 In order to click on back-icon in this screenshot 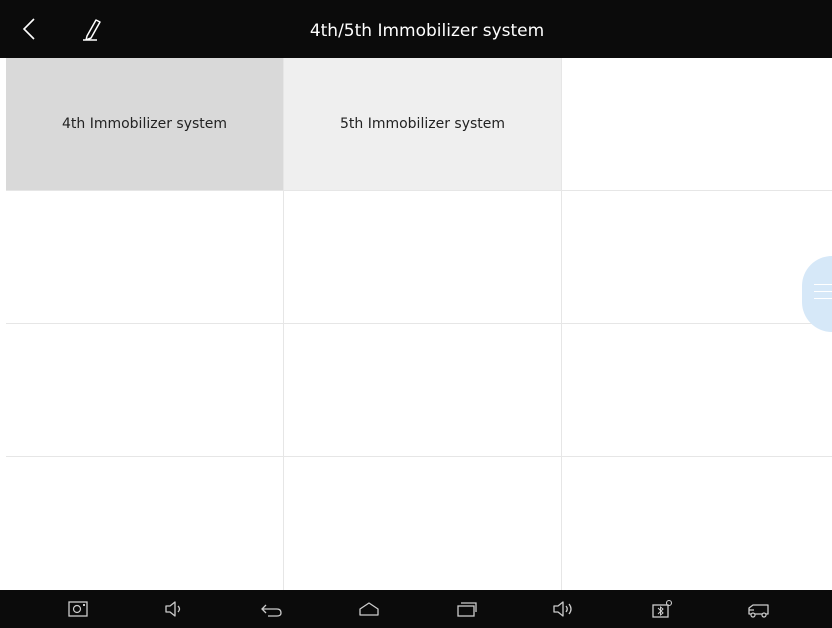, I will do `click(271, 609)`.